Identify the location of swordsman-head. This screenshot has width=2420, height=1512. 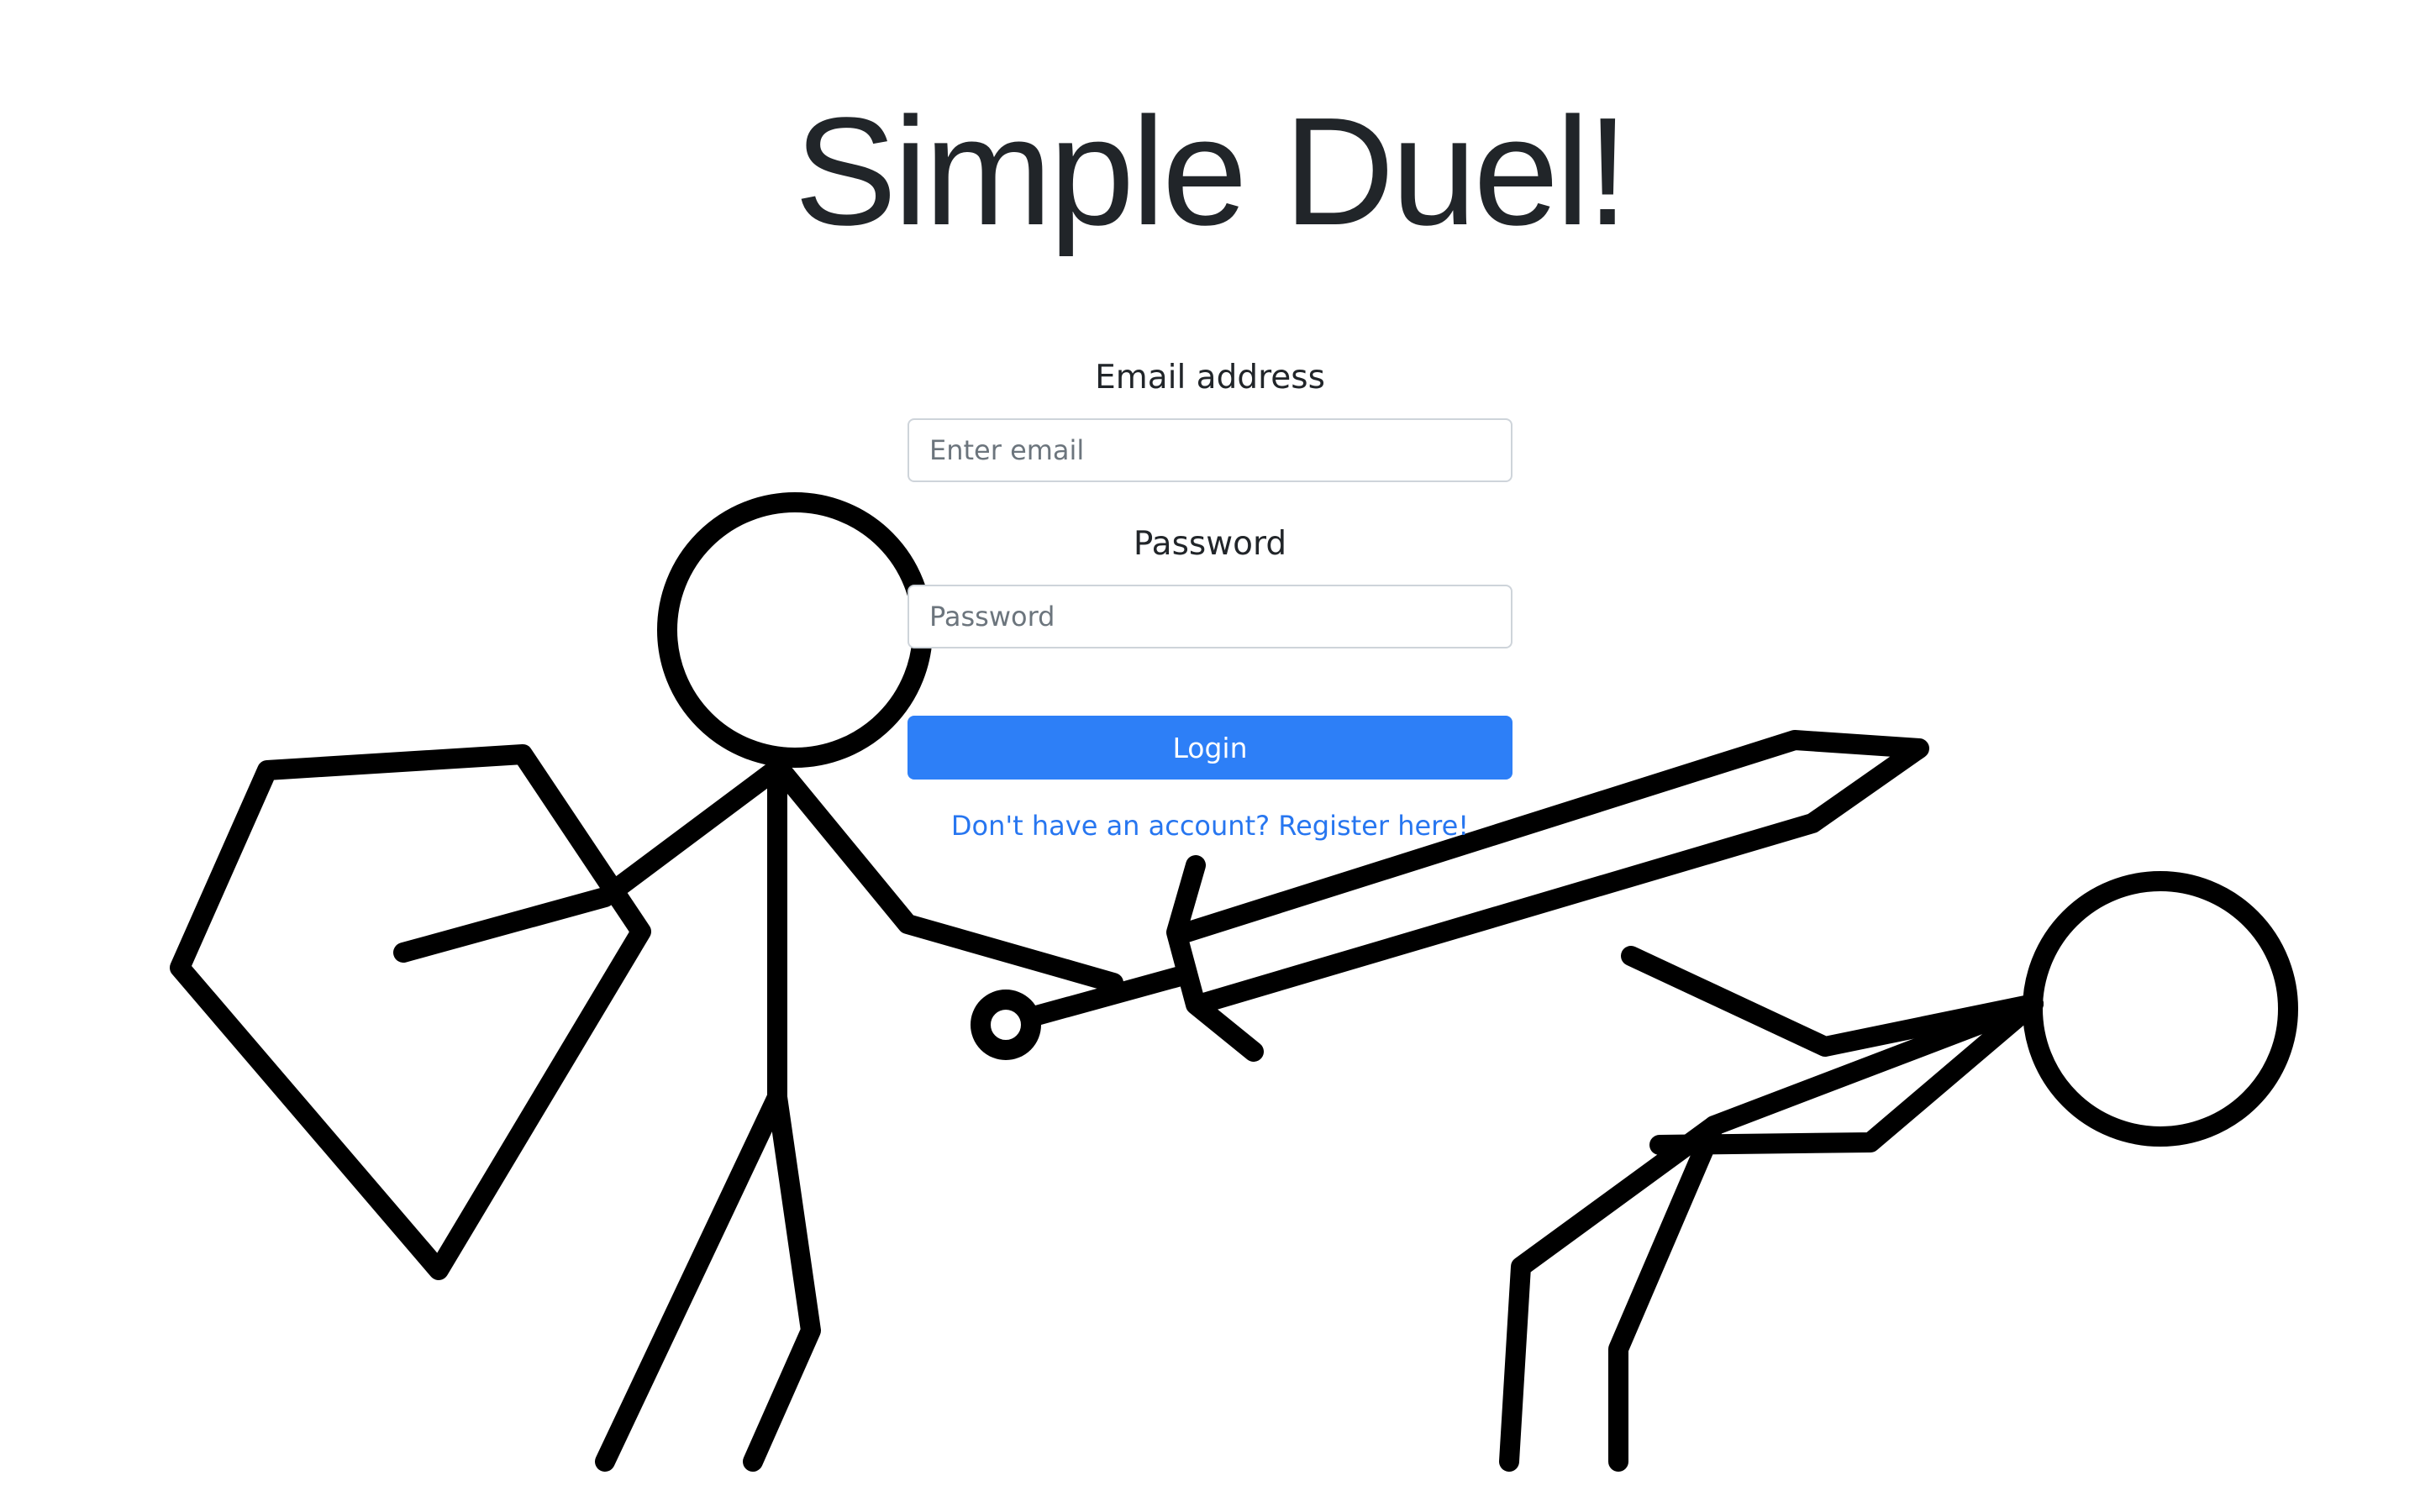
(795, 630).